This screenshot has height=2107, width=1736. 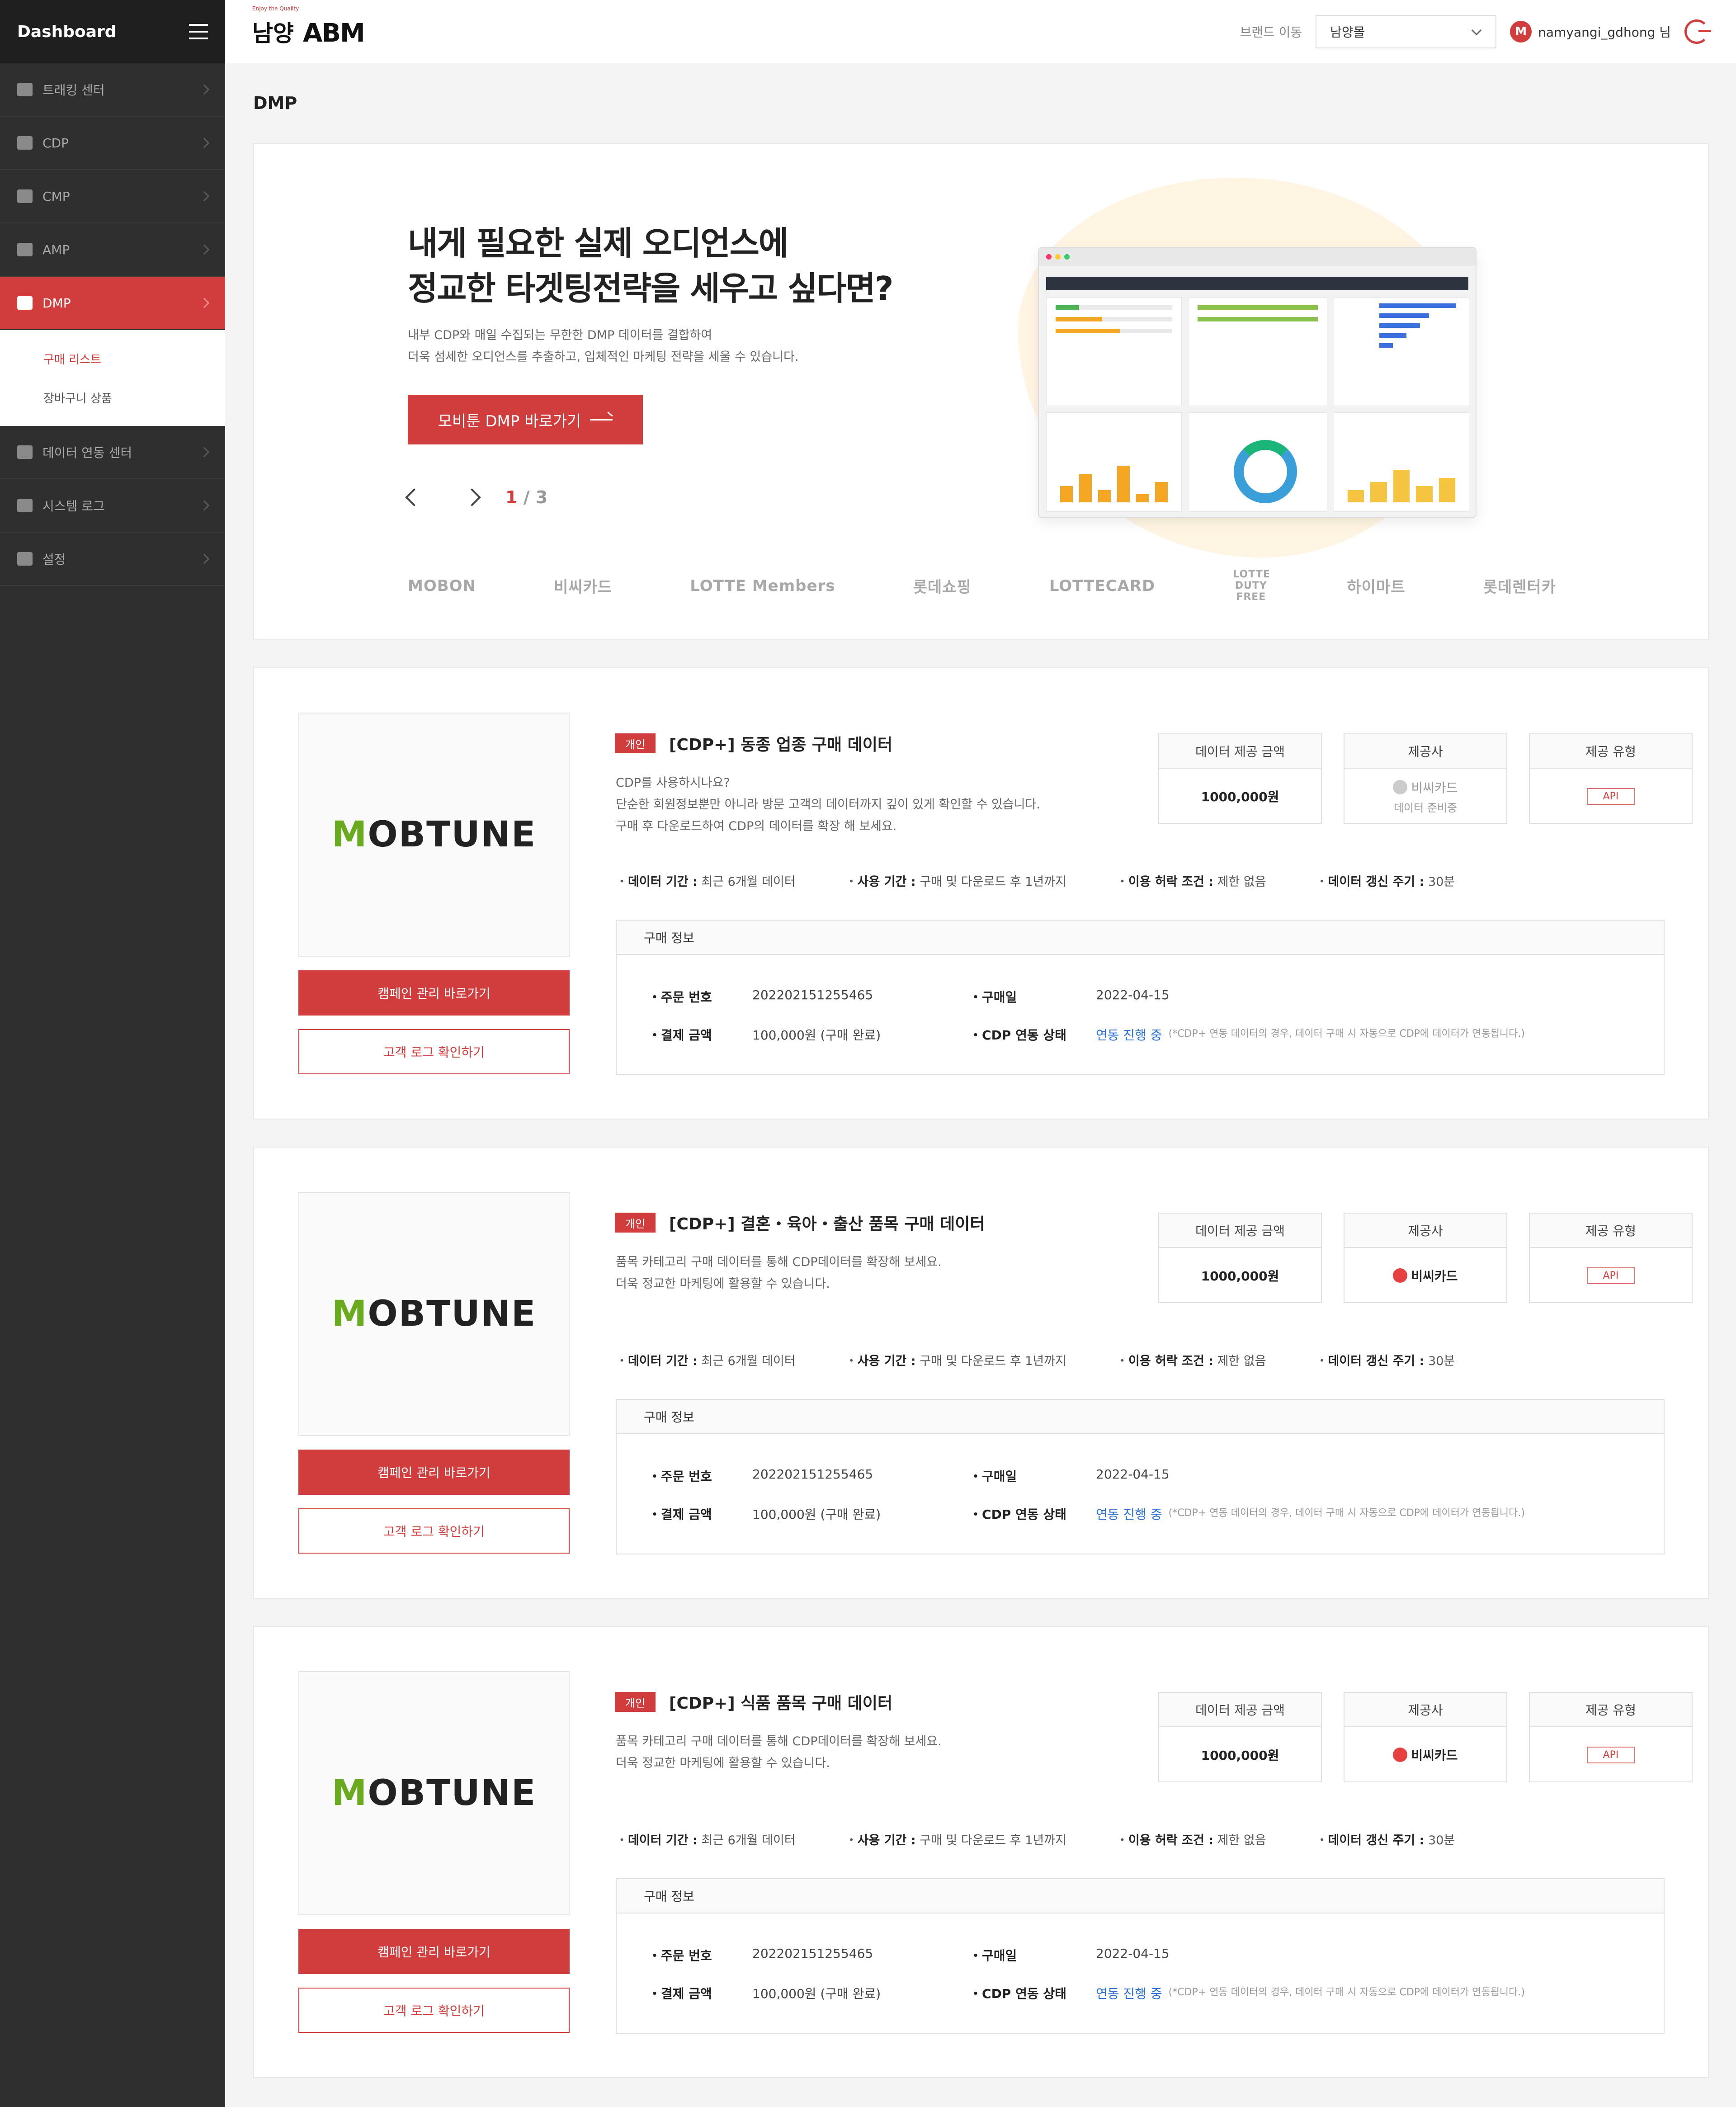 I want to click on arrow-right-icon, so click(x=602, y=419).